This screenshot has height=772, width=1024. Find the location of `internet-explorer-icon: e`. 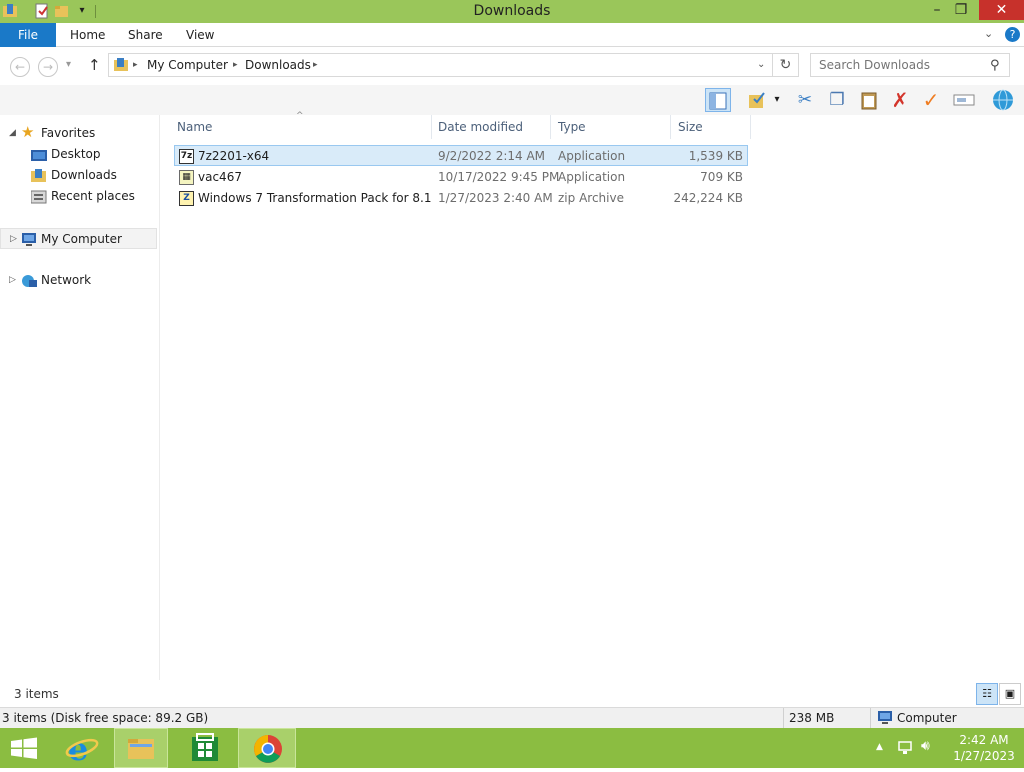

internet-explorer-icon: e is located at coordinates (83, 748).